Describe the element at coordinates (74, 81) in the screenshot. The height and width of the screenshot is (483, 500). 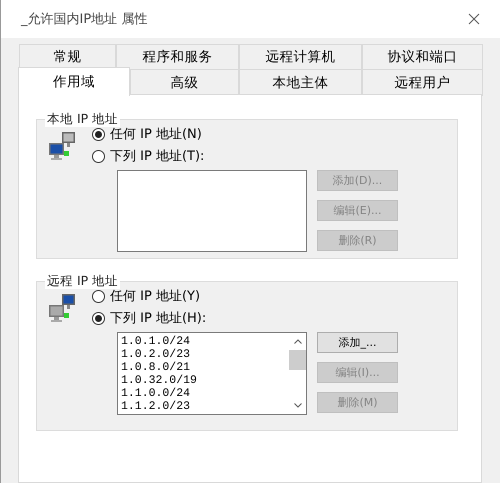
I see `tab: 作用域` at that location.